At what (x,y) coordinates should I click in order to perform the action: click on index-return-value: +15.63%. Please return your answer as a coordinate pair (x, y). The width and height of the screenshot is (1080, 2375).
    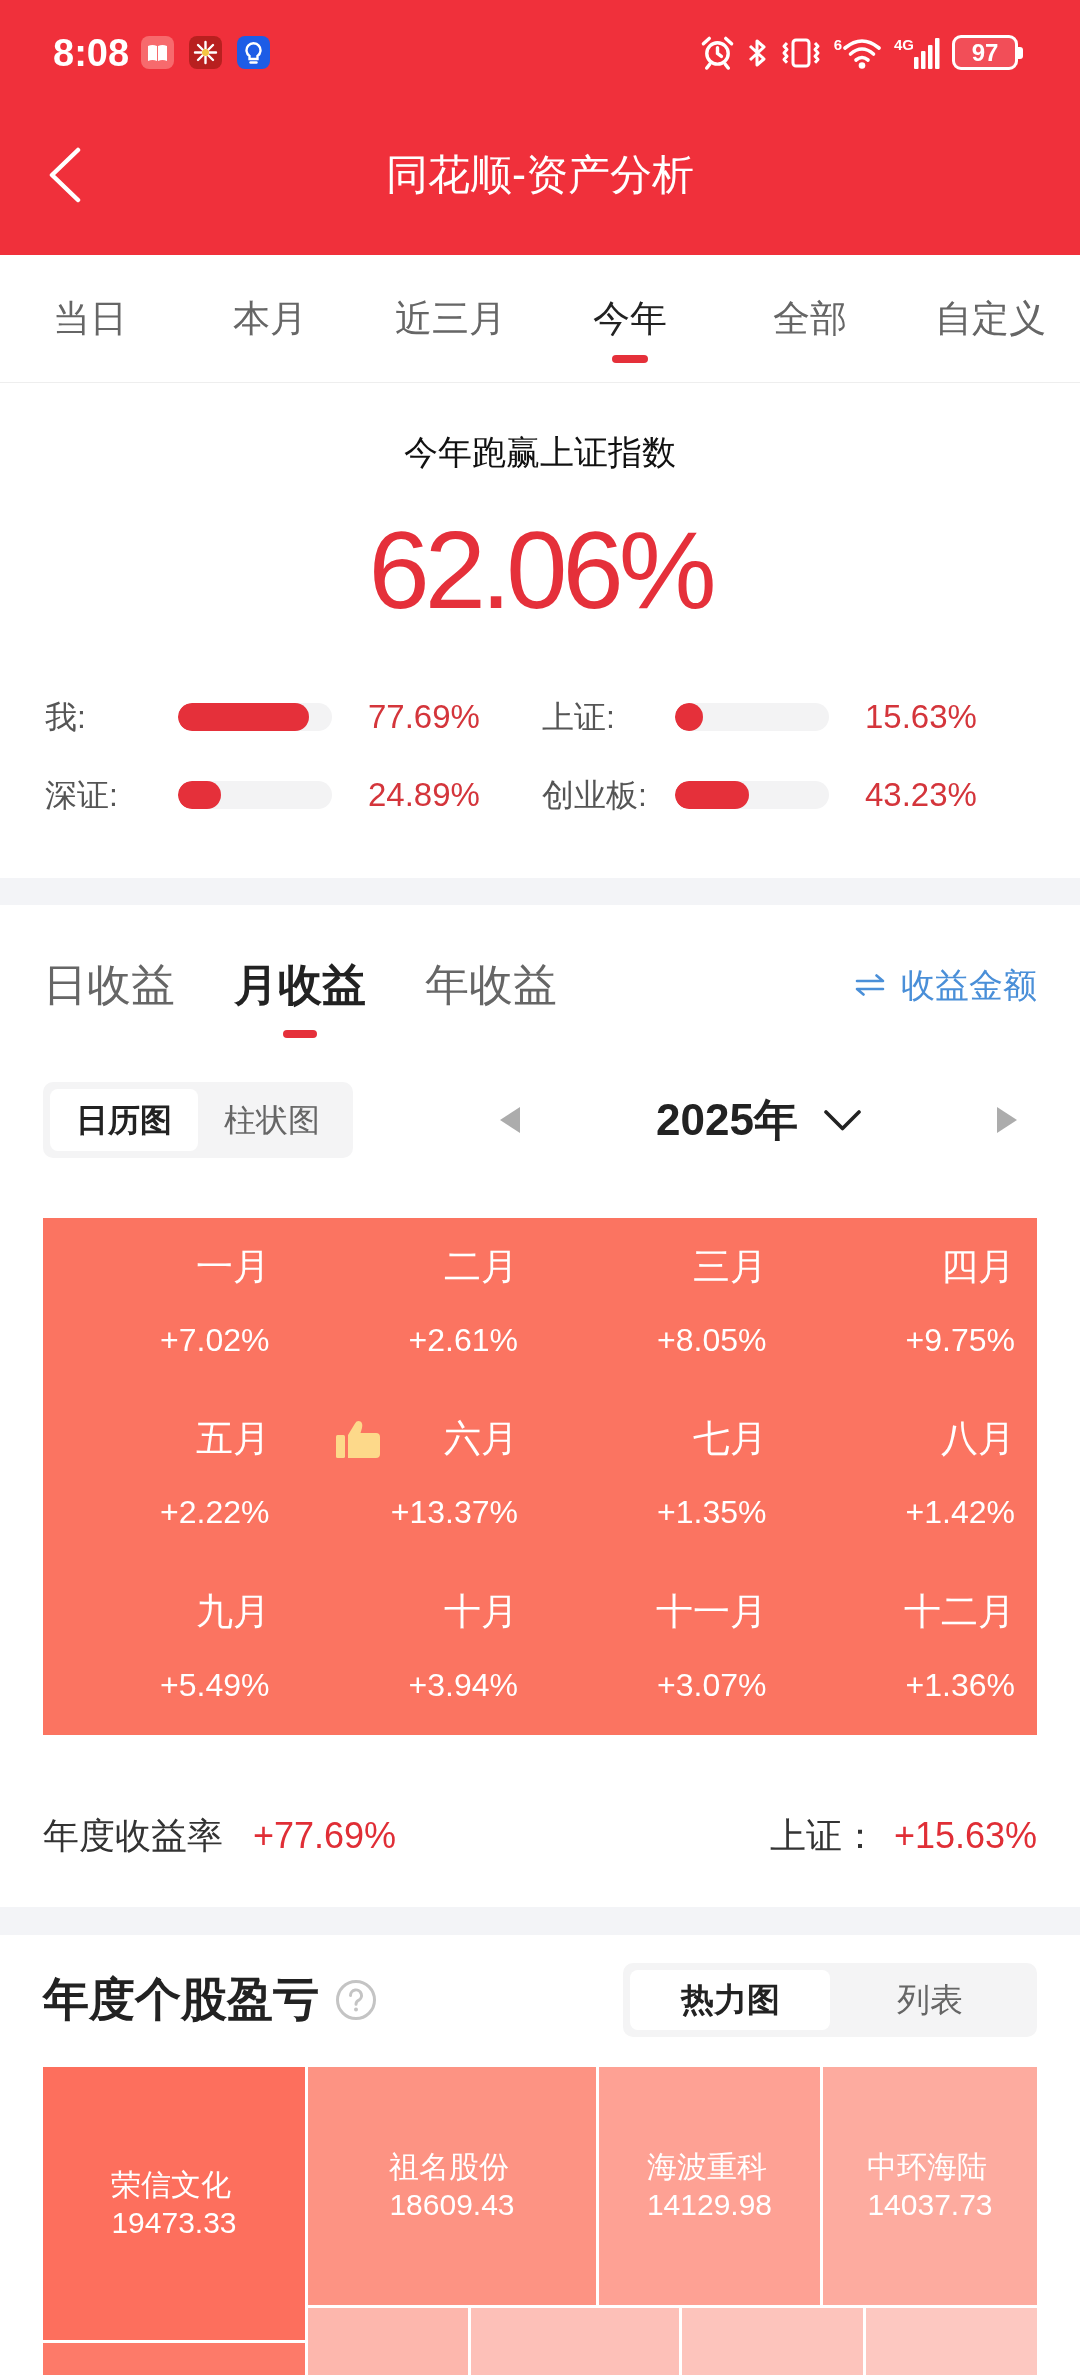
    Looking at the image, I should click on (965, 1836).